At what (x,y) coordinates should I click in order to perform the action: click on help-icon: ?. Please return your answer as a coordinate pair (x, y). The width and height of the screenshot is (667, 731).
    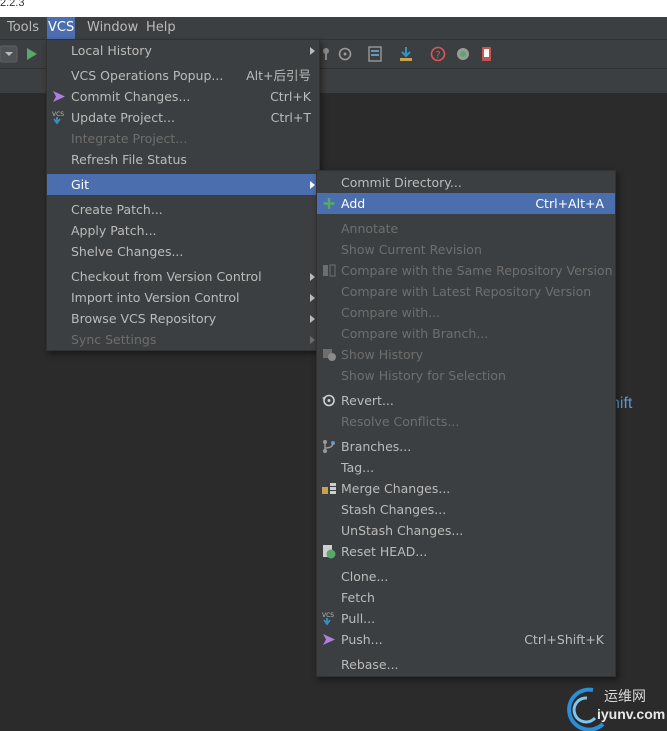
    Looking at the image, I should click on (438, 54).